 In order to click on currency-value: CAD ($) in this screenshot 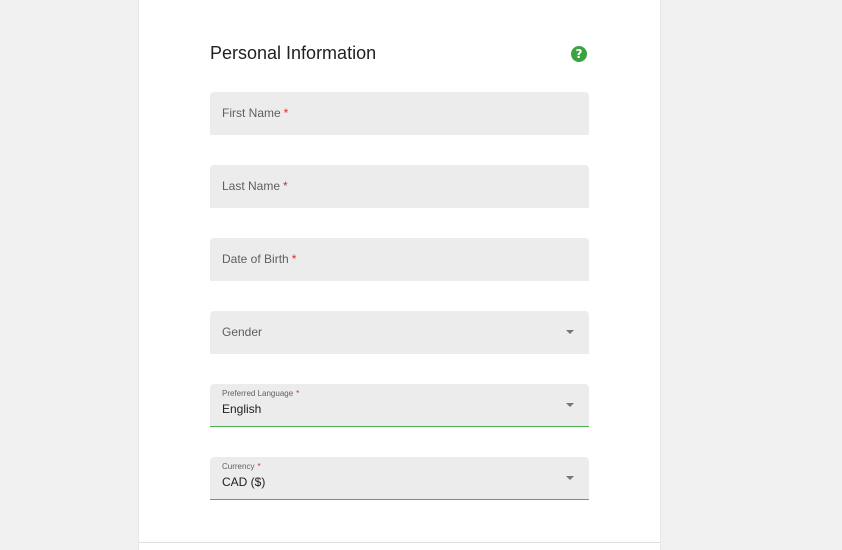, I will do `click(244, 482)`.